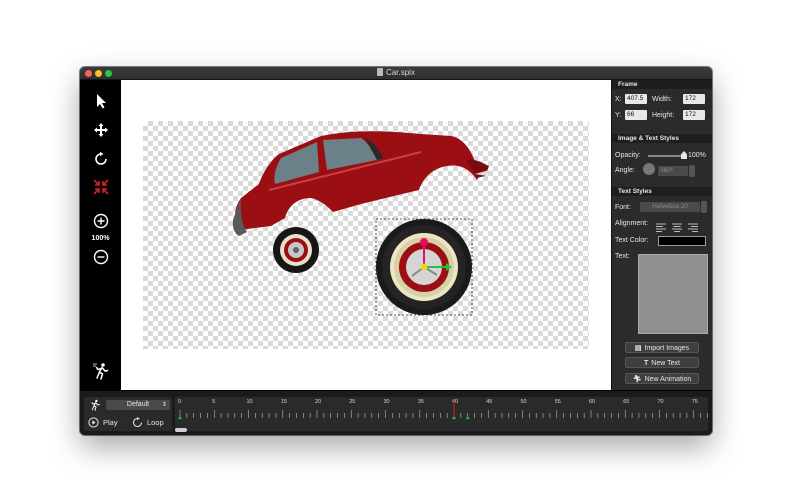  Describe the element at coordinates (692, 171) in the screenshot. I see `angle-stepper` at that location.